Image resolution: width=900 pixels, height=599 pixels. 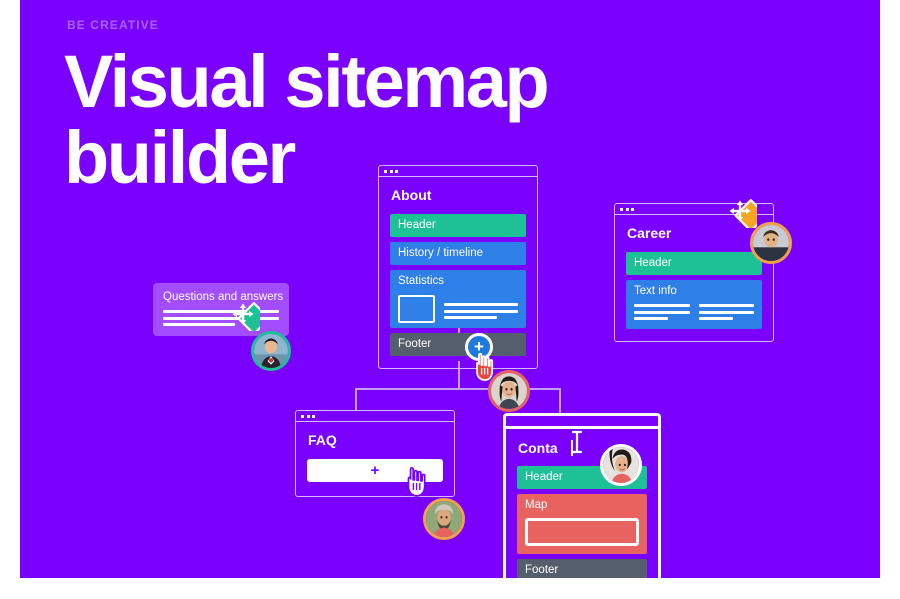 What do you see at coordinates (307, 119) in the screenshot?
I see `page-title: Visual sitemap builder` at bounding box center [307, 119].